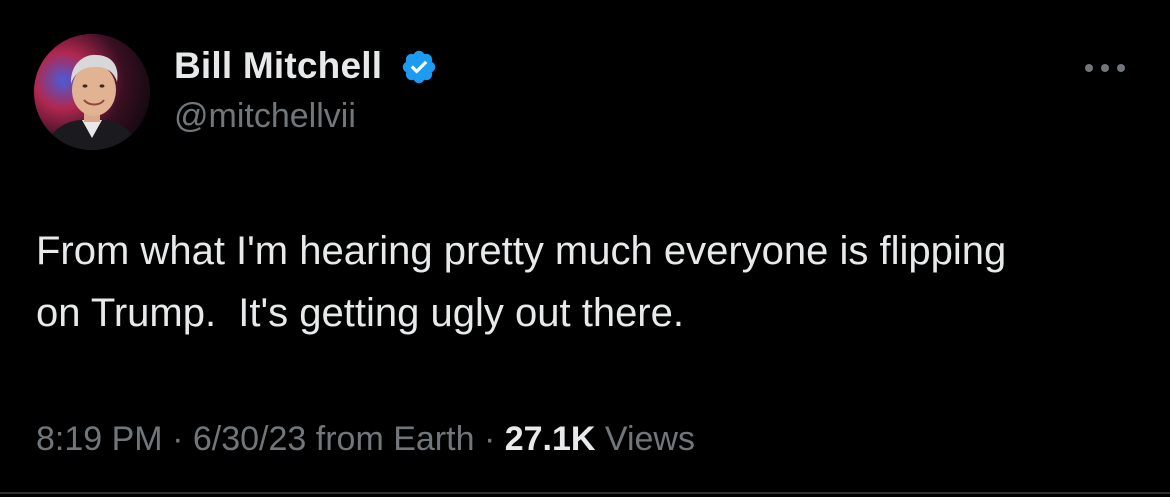 Image resolution: width=1170 pixels, height=497 pixels. Describe the element at coordinates (278, 66) in the screenshot. I see `author-name: Bill Mitchell` at that location.